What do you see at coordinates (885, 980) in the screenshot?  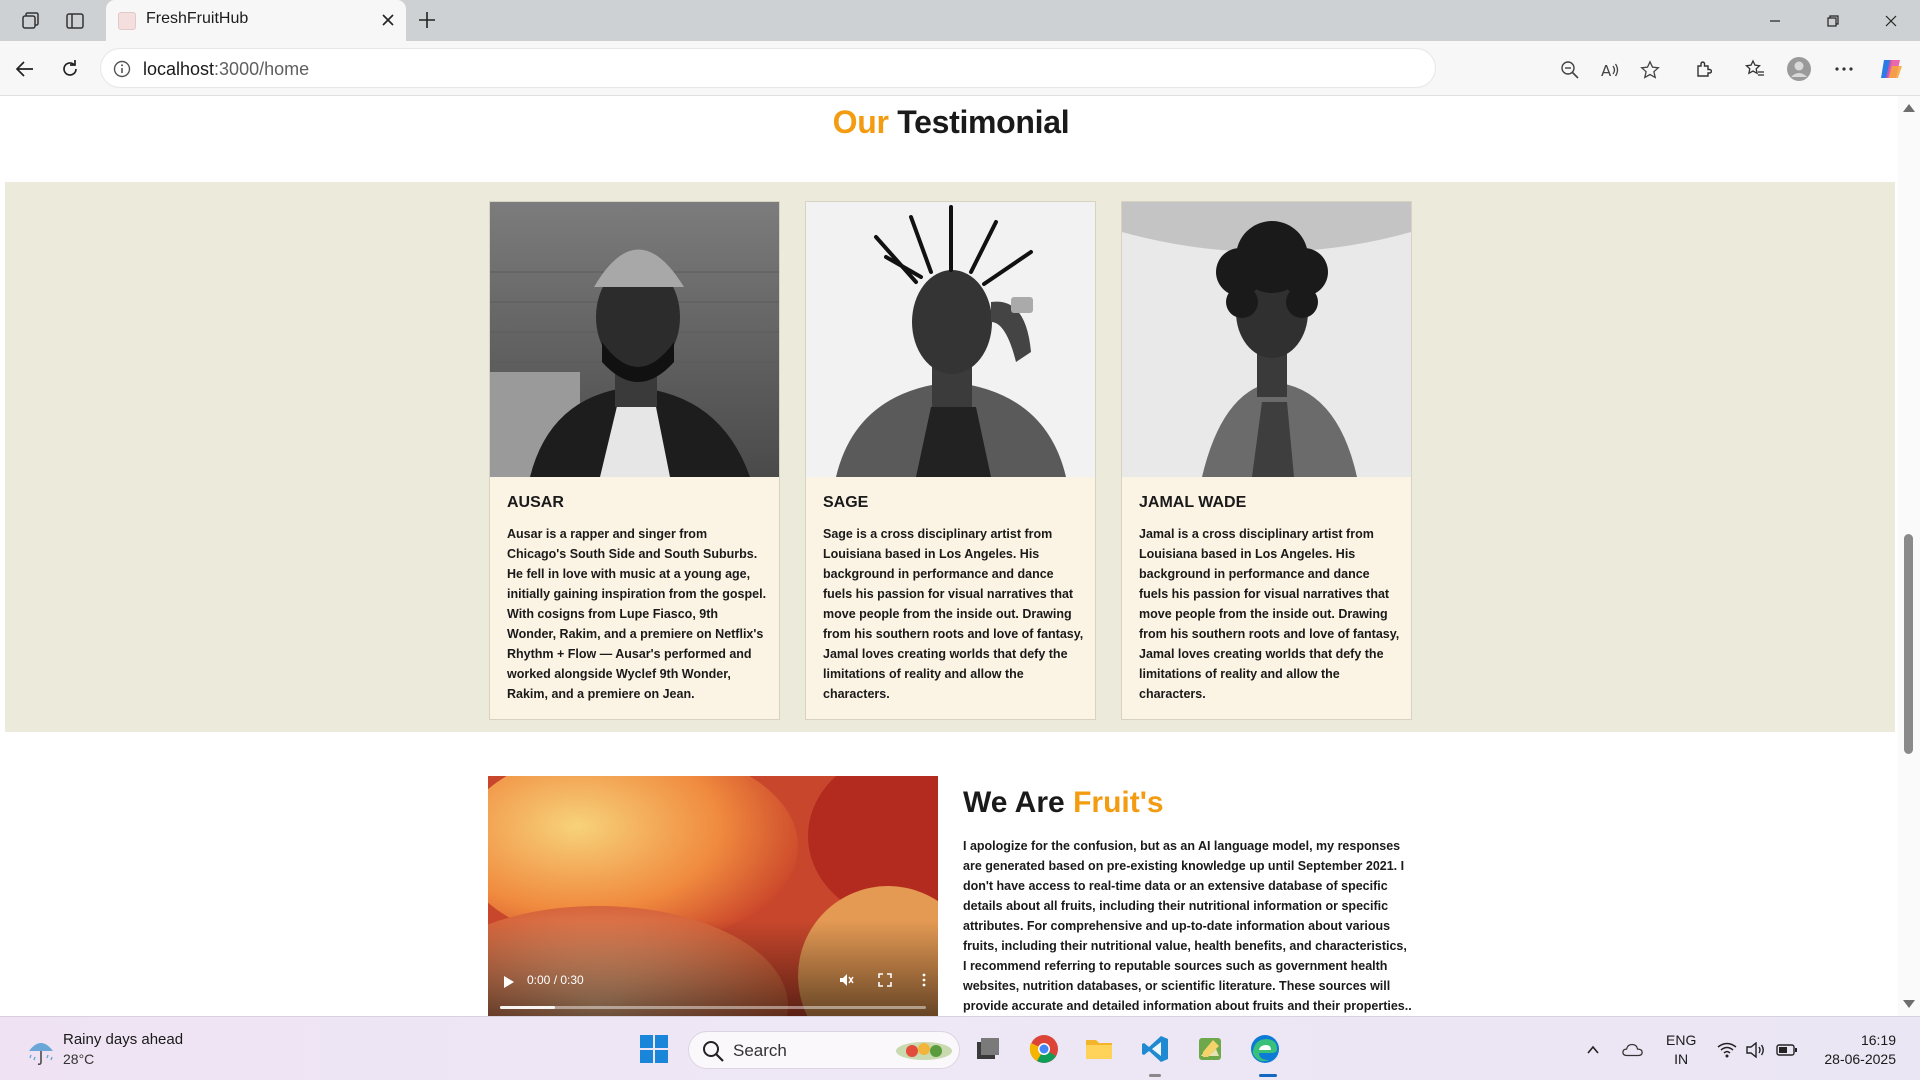 I see `fullscreen-icon` at bounding box center [885, 980].